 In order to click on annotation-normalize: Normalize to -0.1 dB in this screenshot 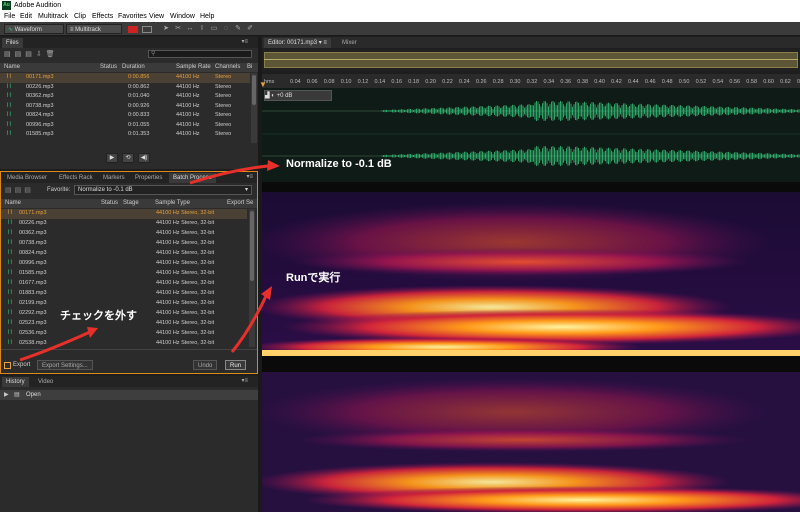, I will do `click(339, 164)`.